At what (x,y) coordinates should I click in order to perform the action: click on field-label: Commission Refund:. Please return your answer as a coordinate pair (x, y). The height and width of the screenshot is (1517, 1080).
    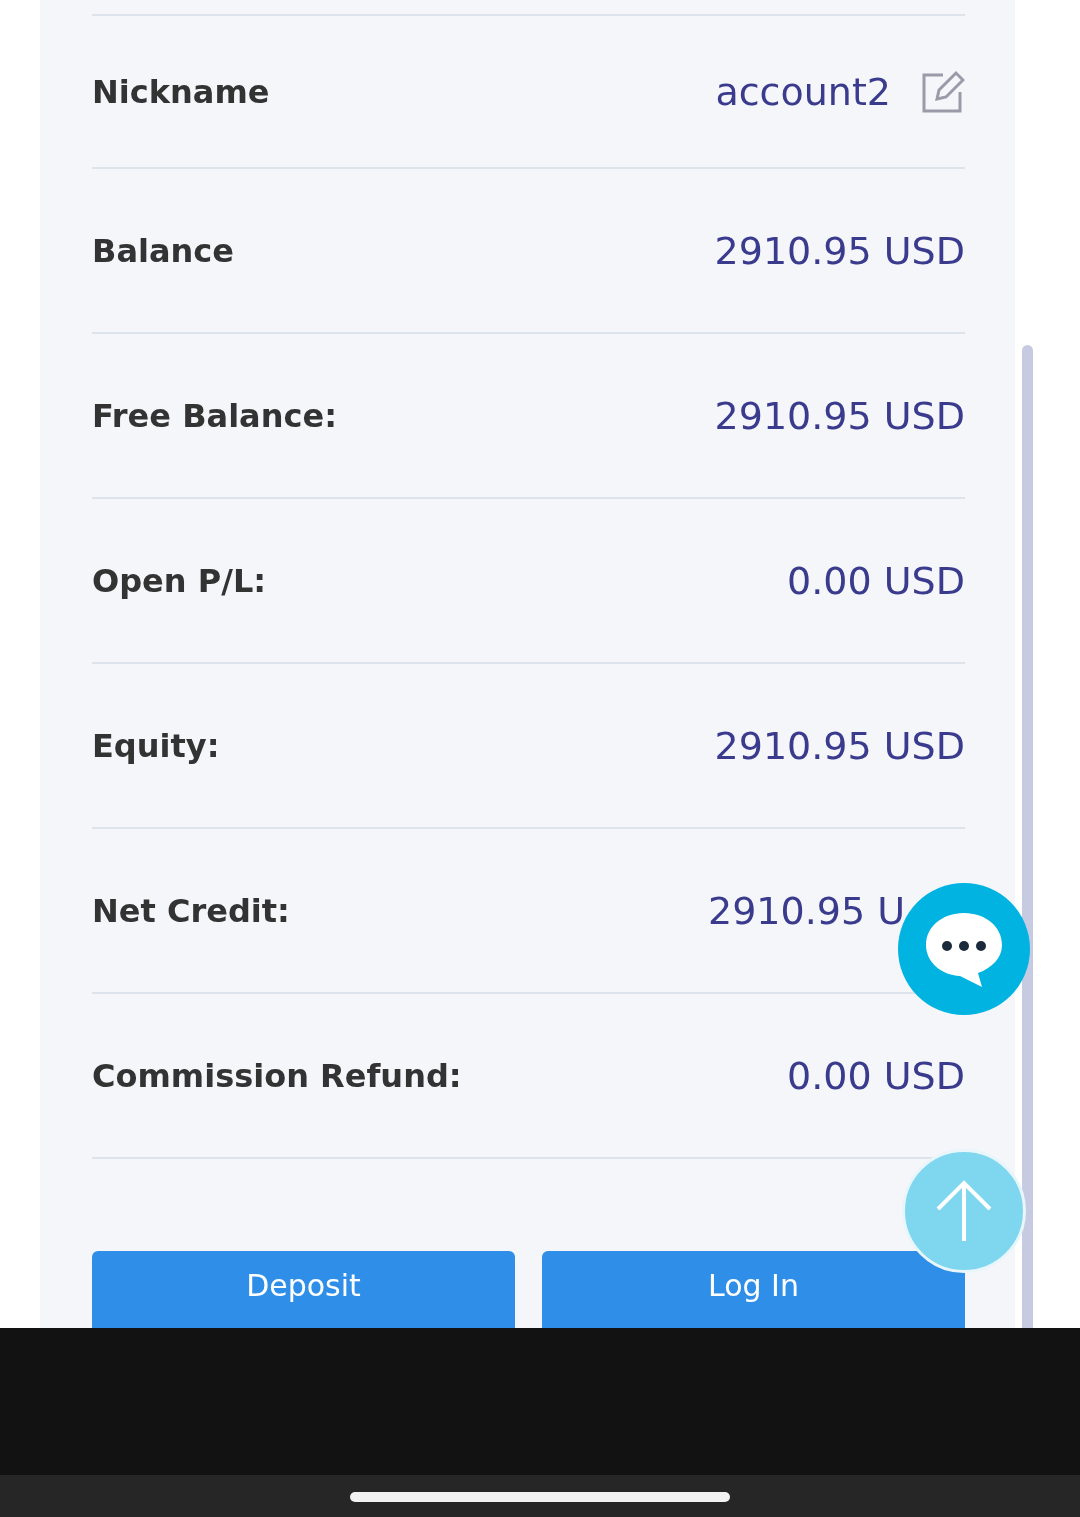
    Looking at the image, I should click on (277, 1075).